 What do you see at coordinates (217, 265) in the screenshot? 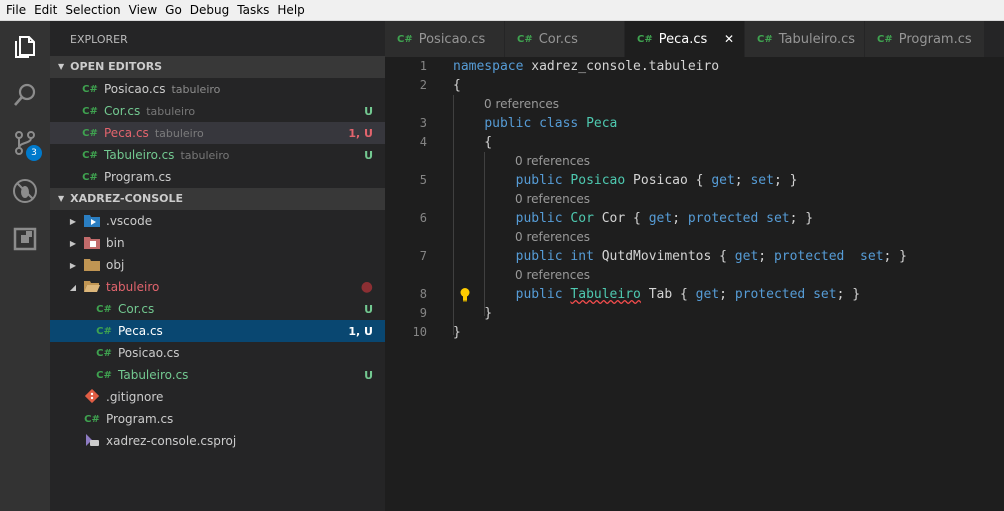
I see `tree-folder-obj: ▶ obj` at bounding box center [217, 265].